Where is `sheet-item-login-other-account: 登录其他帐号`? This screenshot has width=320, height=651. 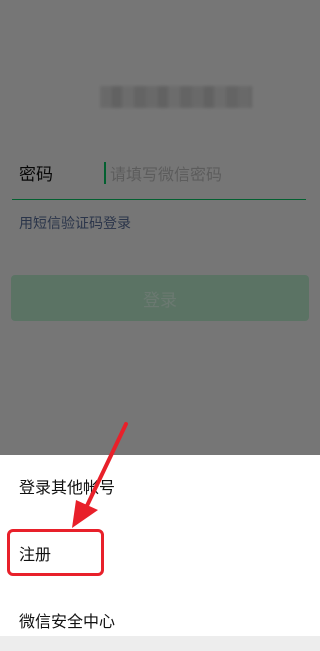 sheet-item-login-other-account: 登录其他帐号 is located at coordinates (160, 486).